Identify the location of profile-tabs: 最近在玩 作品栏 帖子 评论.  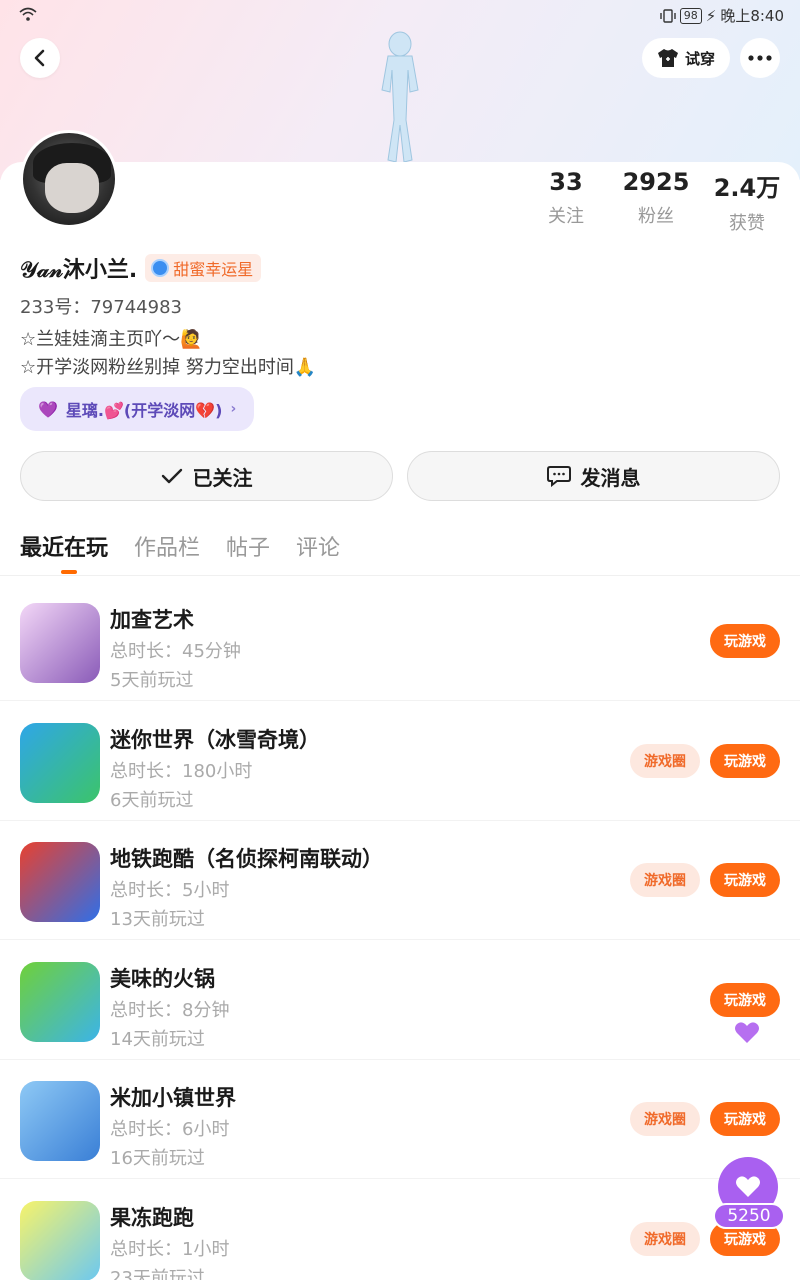
(180, 552).